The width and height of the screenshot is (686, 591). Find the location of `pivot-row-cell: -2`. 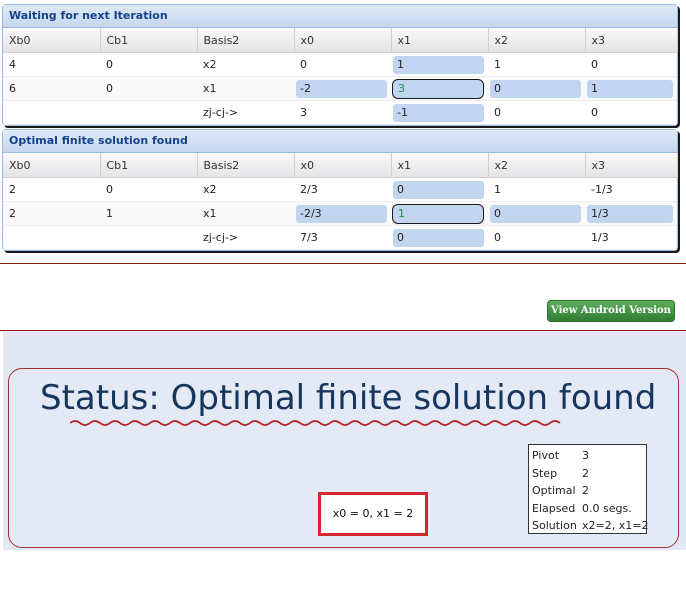

pivot-row-cell: -2 is located at coordinates (341, 88).